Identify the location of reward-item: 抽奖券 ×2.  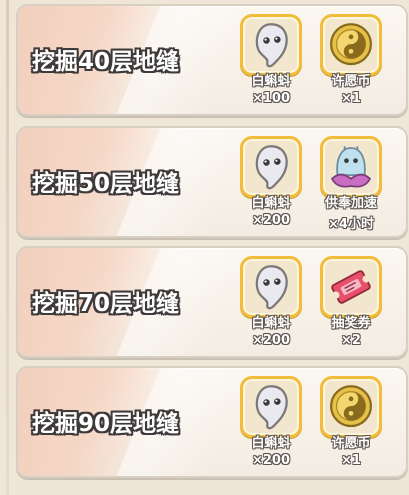
(351, 302).